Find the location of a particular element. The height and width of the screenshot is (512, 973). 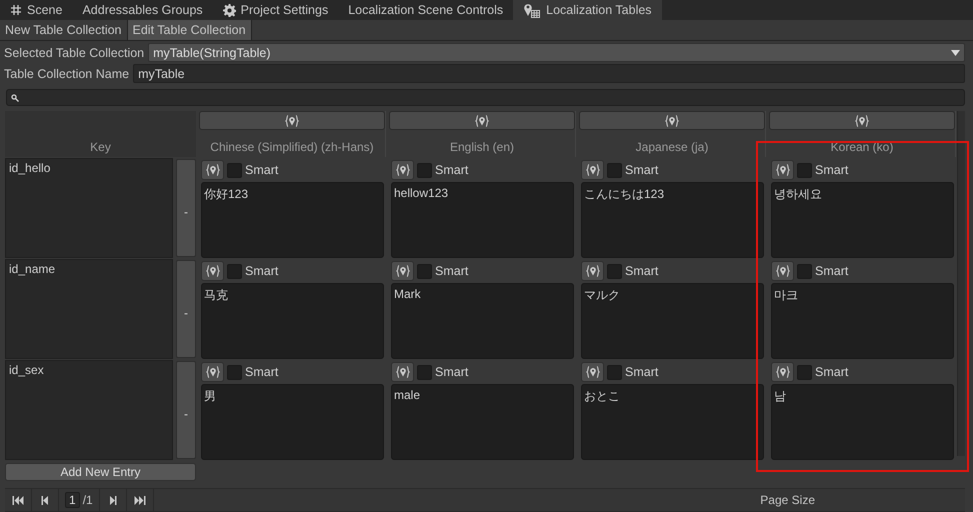

pin-table-icon is located at coordinates (532, 10).